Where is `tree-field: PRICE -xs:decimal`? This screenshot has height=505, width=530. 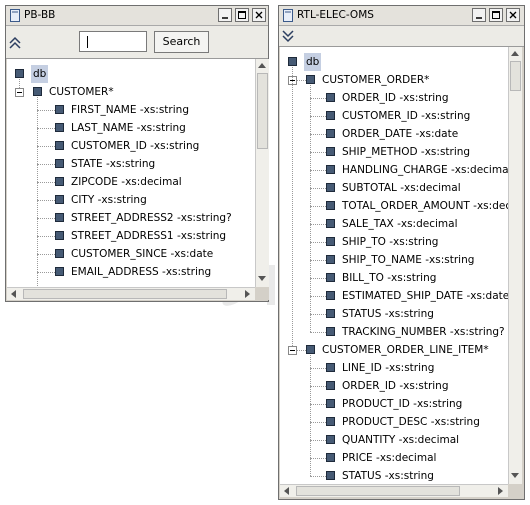 tree-field: PRICE -xs:decimal is located at coordinates (417, 458).